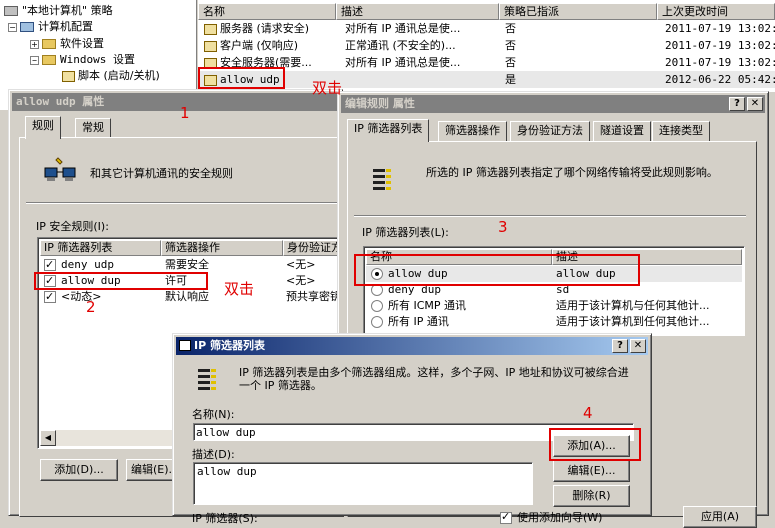  What do you see at coordinates (82, 43) in the screenshot?
I see `tree-software-settings-label: 软件设置` at bounding box center [82, 43].